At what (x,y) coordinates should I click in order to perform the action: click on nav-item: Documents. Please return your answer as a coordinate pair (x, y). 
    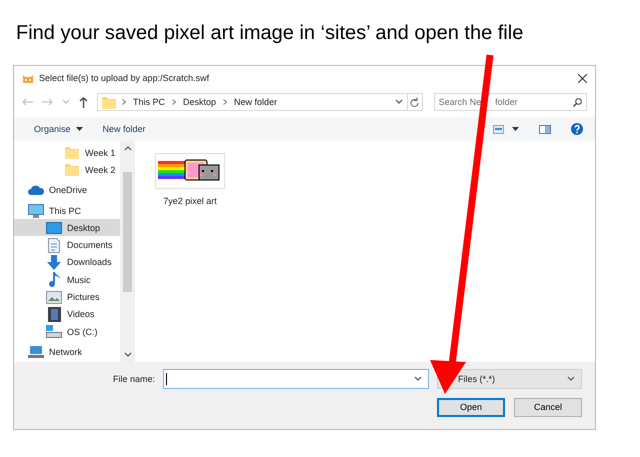
    Looking at the image, I should click on (67, 245).